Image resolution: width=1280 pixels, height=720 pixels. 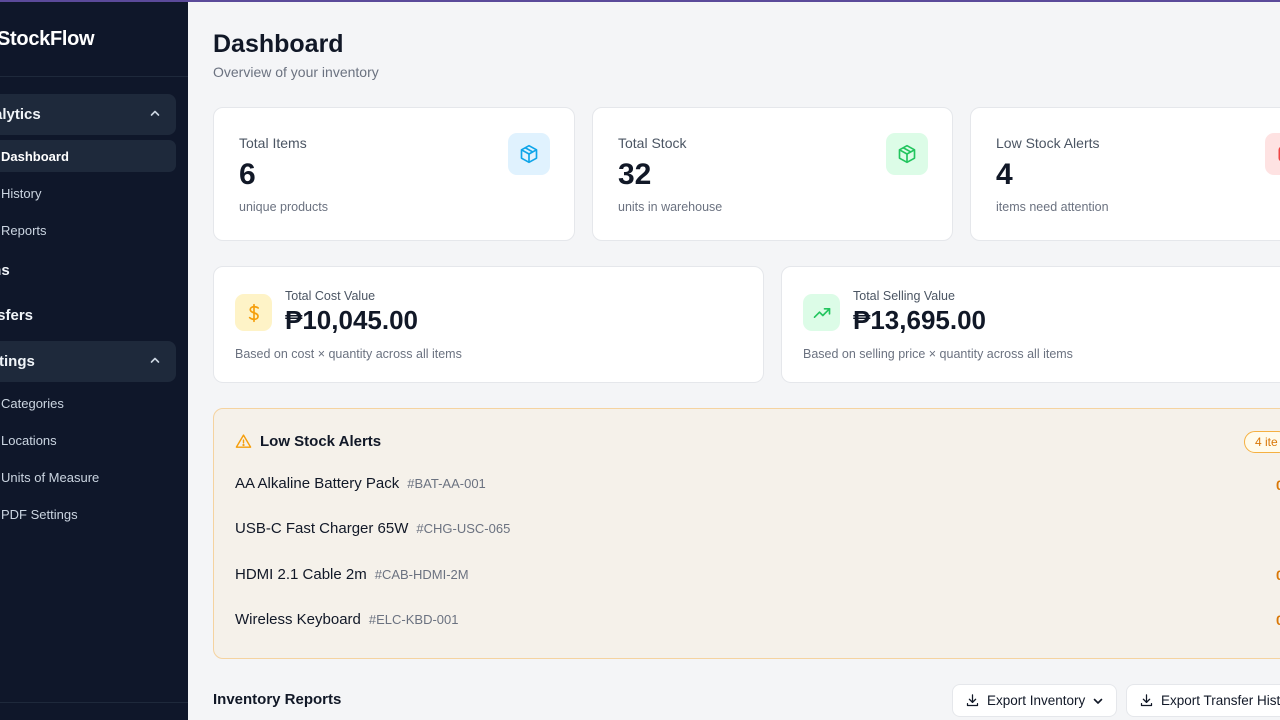 I want to click on sidebar-group-analytics: alytics, so click(x=88, y=114).